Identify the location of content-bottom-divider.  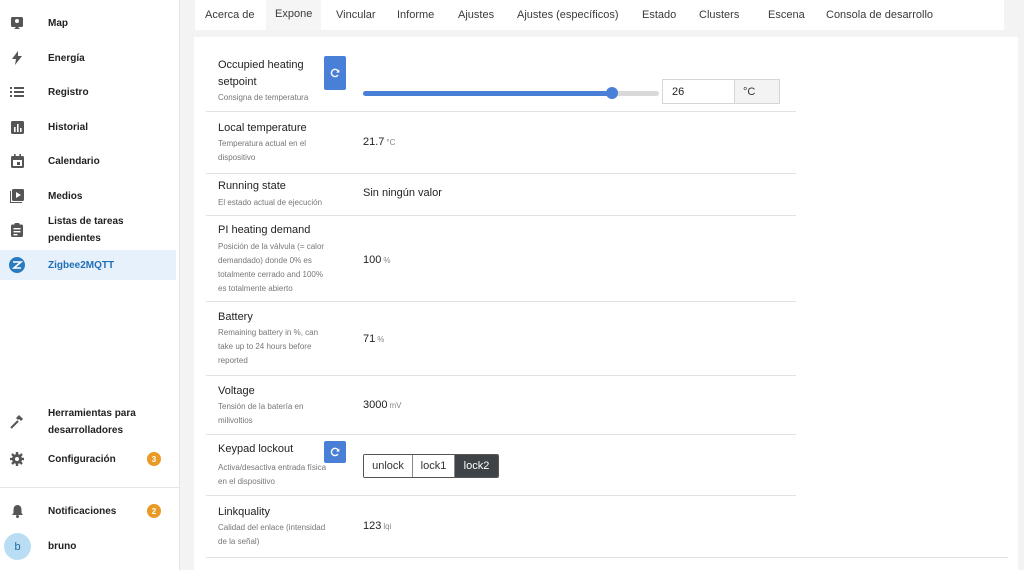
(607, 557).